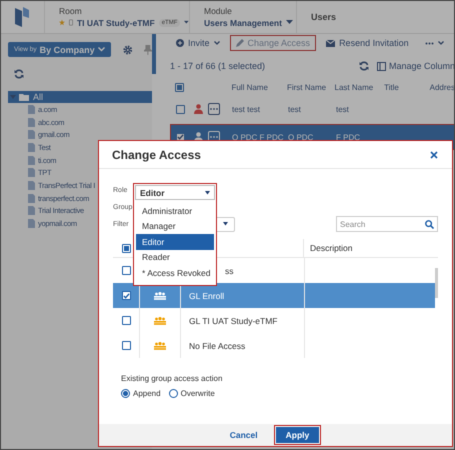  I want to click on user-icon, so click(198, 109).